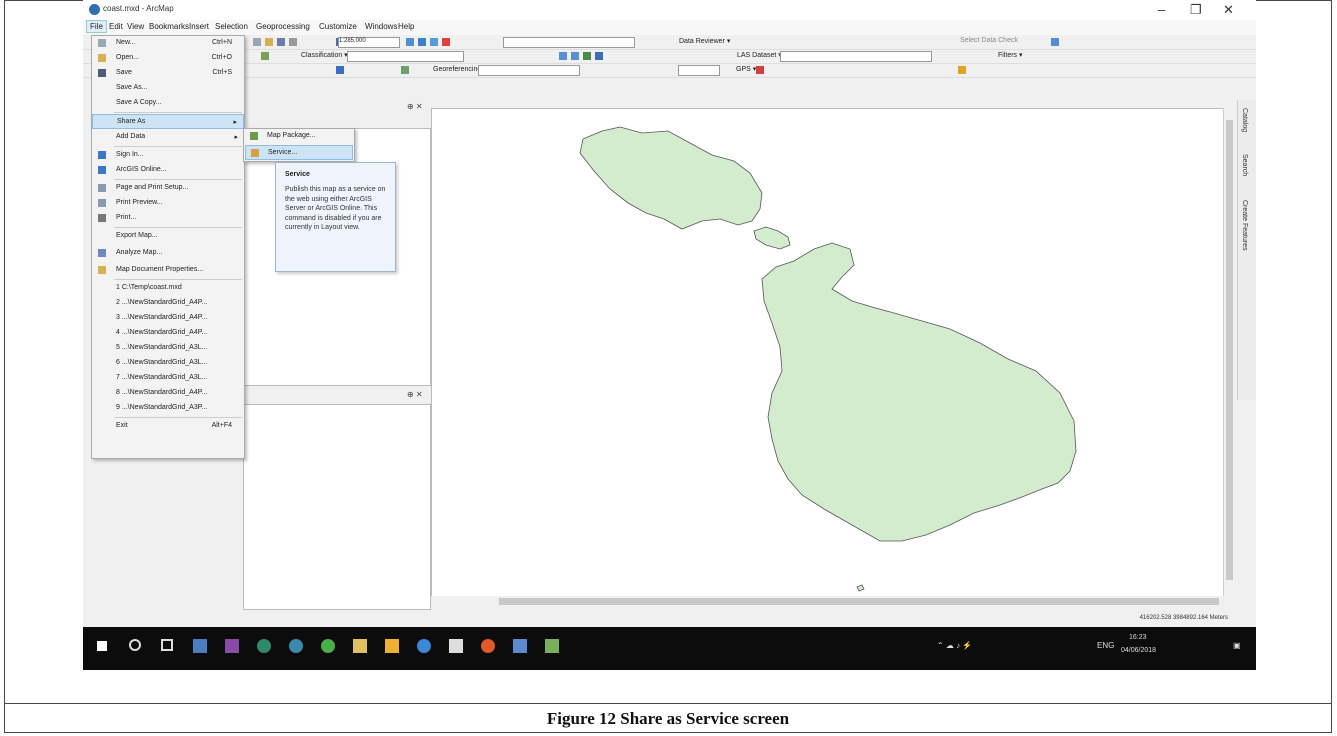 This screenshot has height=736, width=1337. I want to click on new-icon, so click(257, 42).